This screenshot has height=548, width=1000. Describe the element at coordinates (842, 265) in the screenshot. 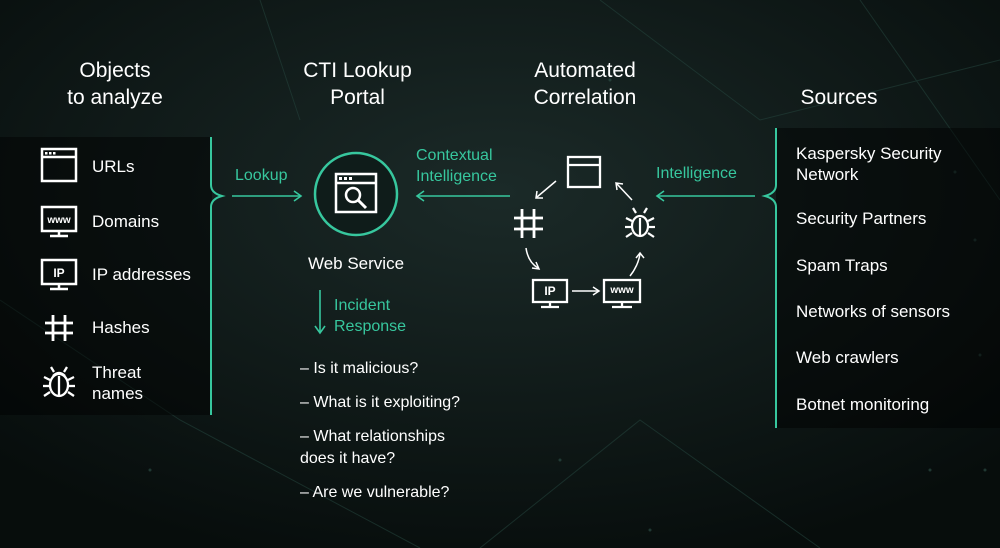

I see `source-item: Spam Traps` at that location.